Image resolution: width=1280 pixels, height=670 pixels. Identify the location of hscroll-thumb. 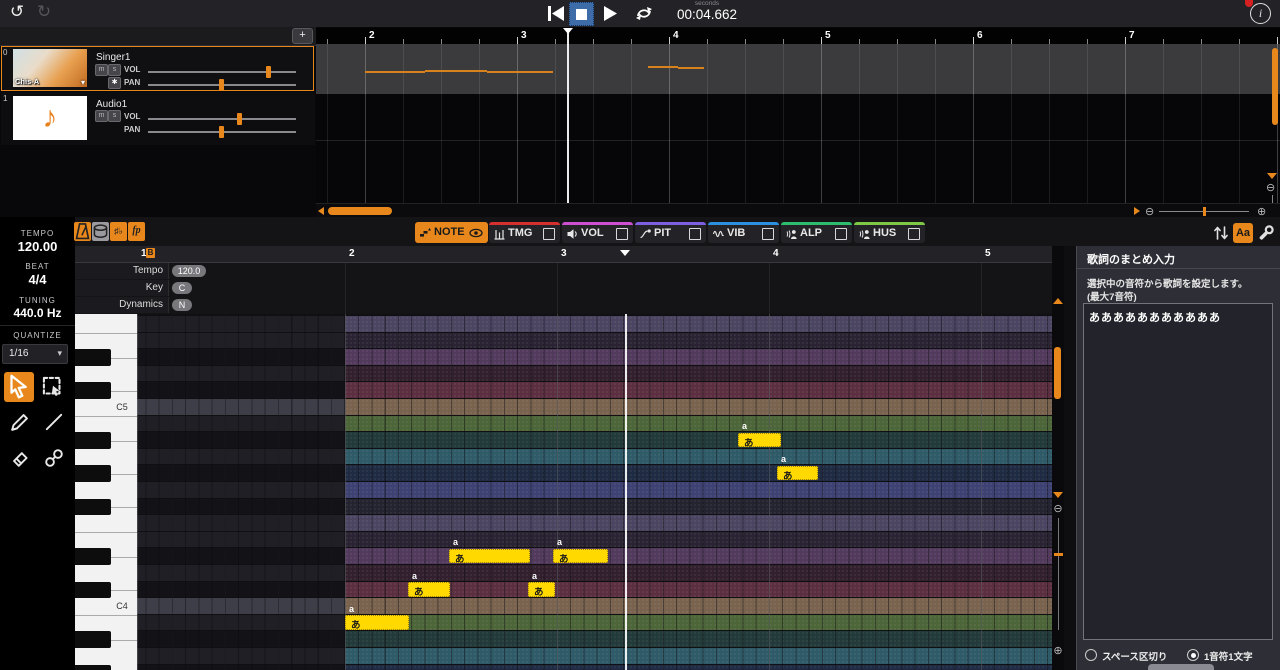
(360, 210).